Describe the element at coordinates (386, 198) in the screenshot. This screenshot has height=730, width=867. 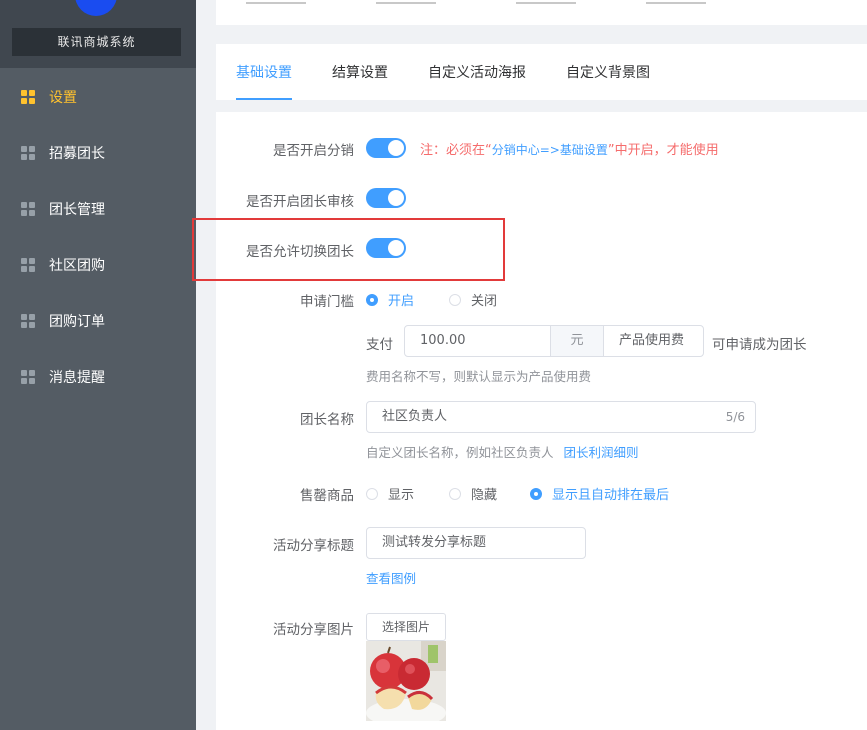
I see `enable-leader-review-switch` at that location.